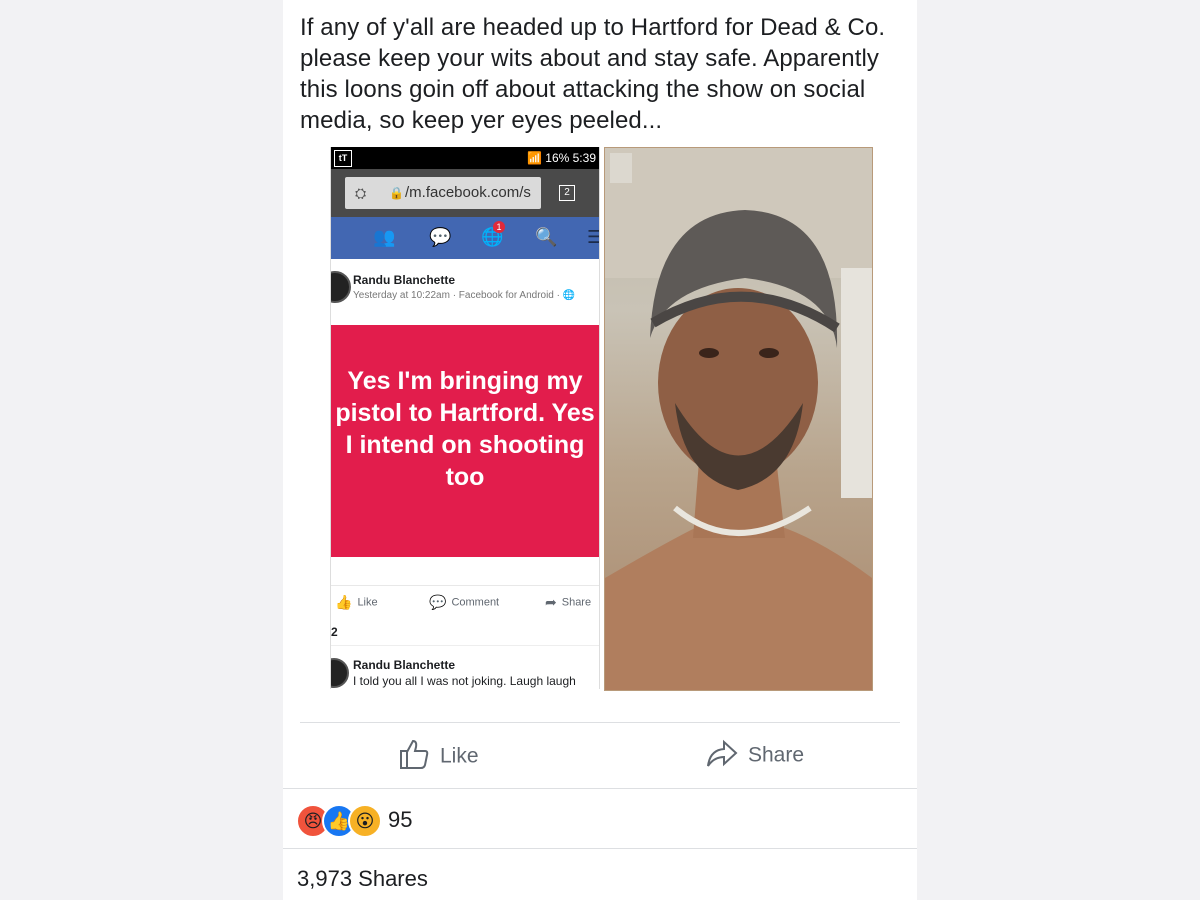 The width and height of the screenshot is (1200, 900). What do you see at coordinates (593, 237) in the screenshot?
I see `menu-icon: ☰` at bounding box center [593, 237].